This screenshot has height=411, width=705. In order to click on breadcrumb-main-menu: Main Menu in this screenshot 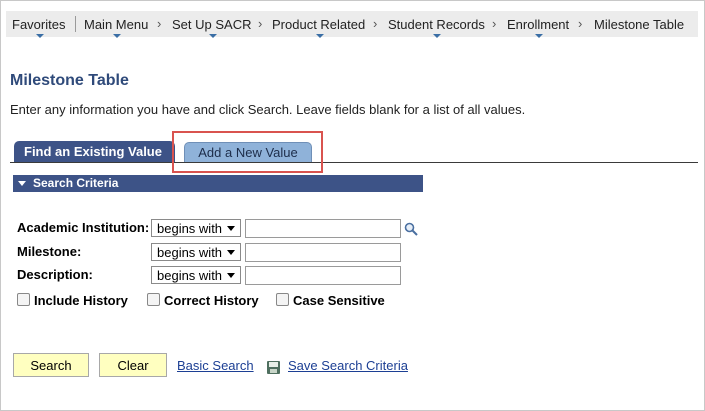, I will do `click(116, 27)`.